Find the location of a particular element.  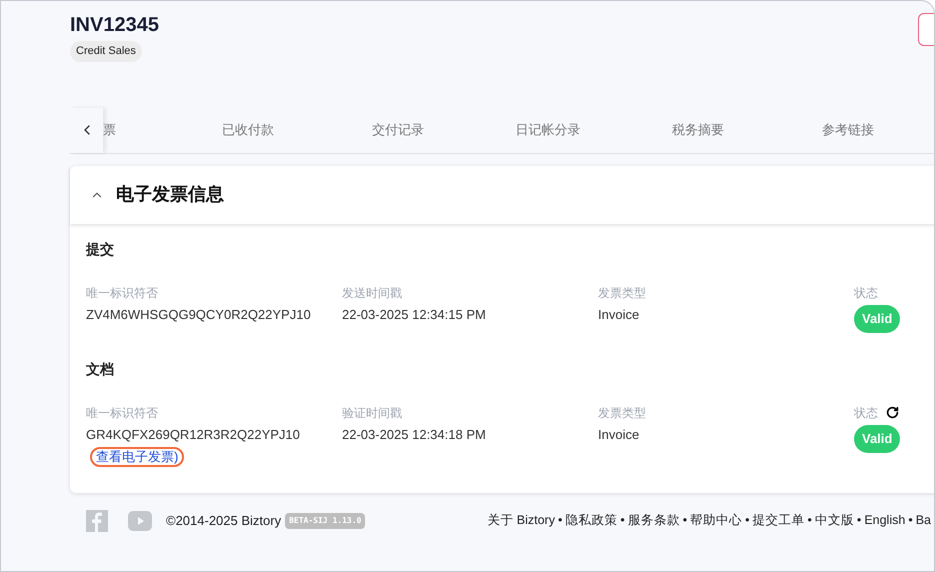

copyright-text: ©2014-2025 Biztory is located at coordinates (224, 521).